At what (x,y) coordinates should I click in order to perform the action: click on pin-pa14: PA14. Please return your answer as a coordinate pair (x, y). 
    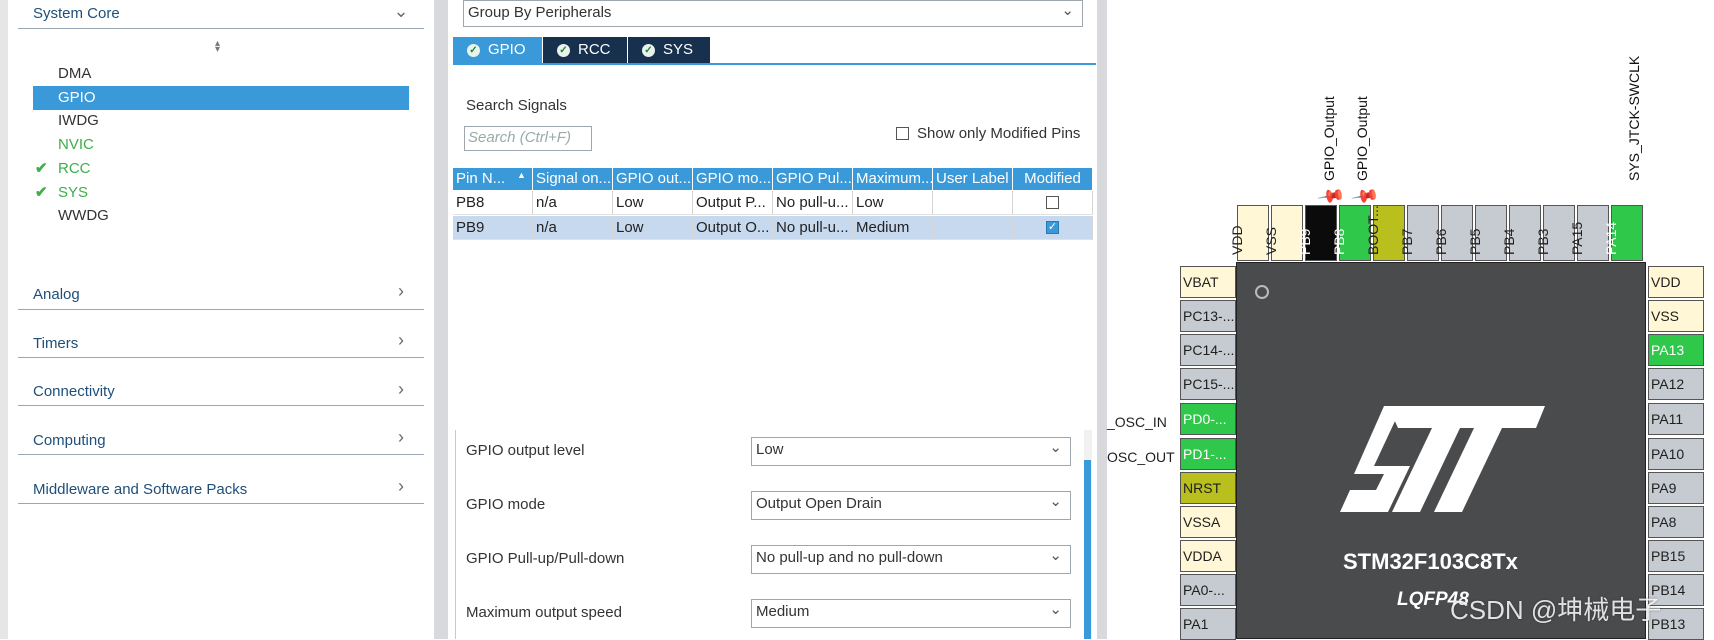
    Looking at the image, I should click on (1623, 233).